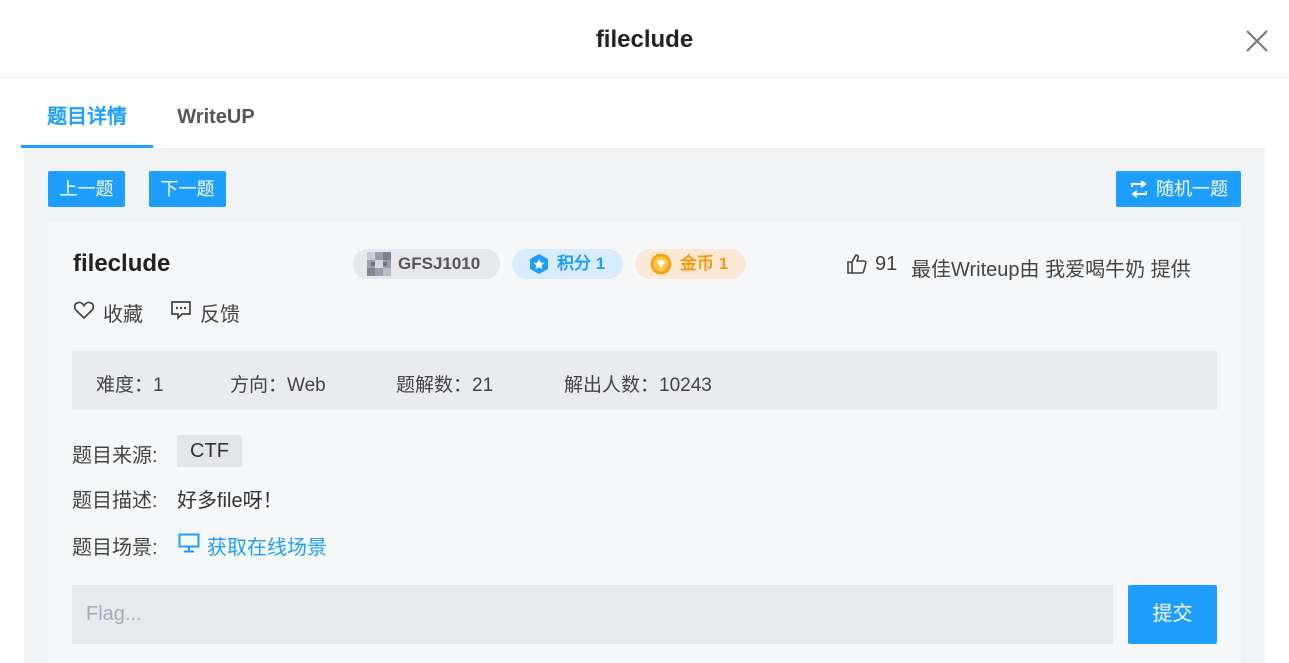  What do you see at coordinates (539, 264) in the screenshot?
I see `score-icon` at bounding box center [539, 264].